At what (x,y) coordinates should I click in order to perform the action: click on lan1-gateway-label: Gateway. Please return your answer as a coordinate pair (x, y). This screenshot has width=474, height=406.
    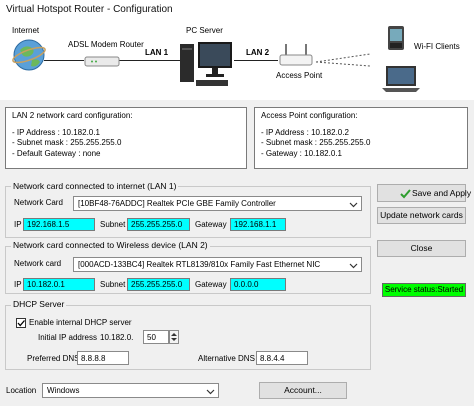
    Looking at the image, I should click on (211, 224).